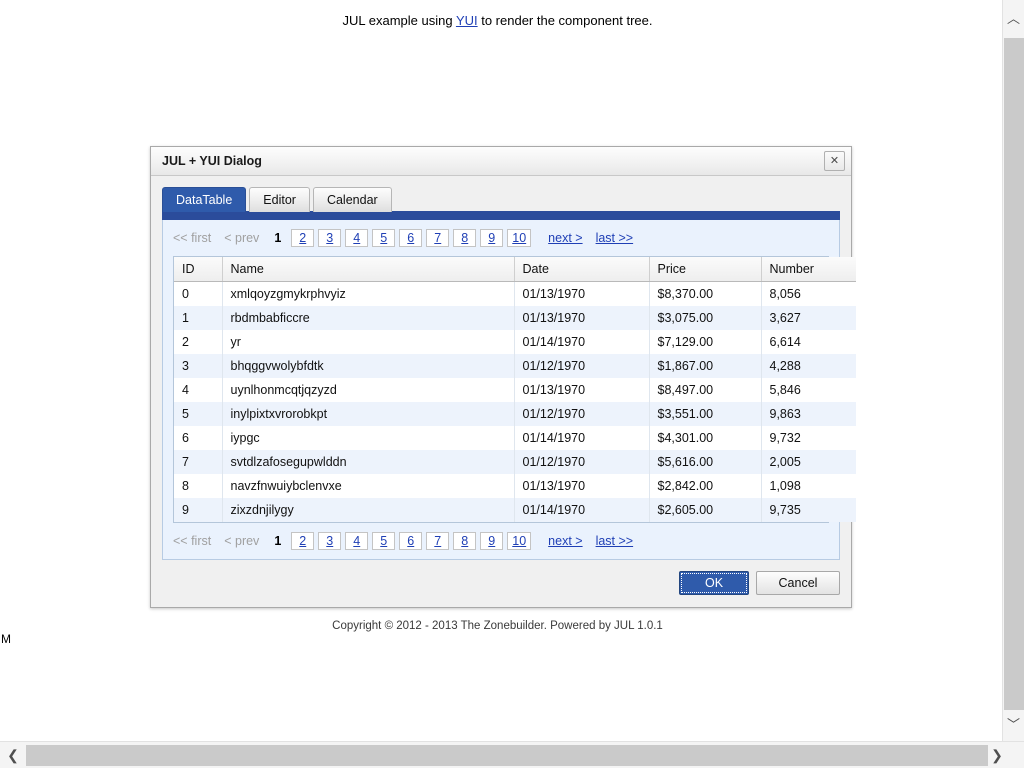  I want to click on column-header-number: Number, so click(808, 269).